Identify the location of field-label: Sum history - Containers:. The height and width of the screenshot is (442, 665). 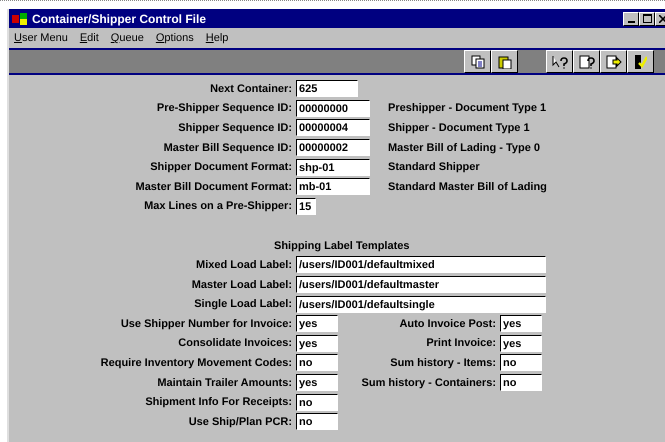
(428, 382).